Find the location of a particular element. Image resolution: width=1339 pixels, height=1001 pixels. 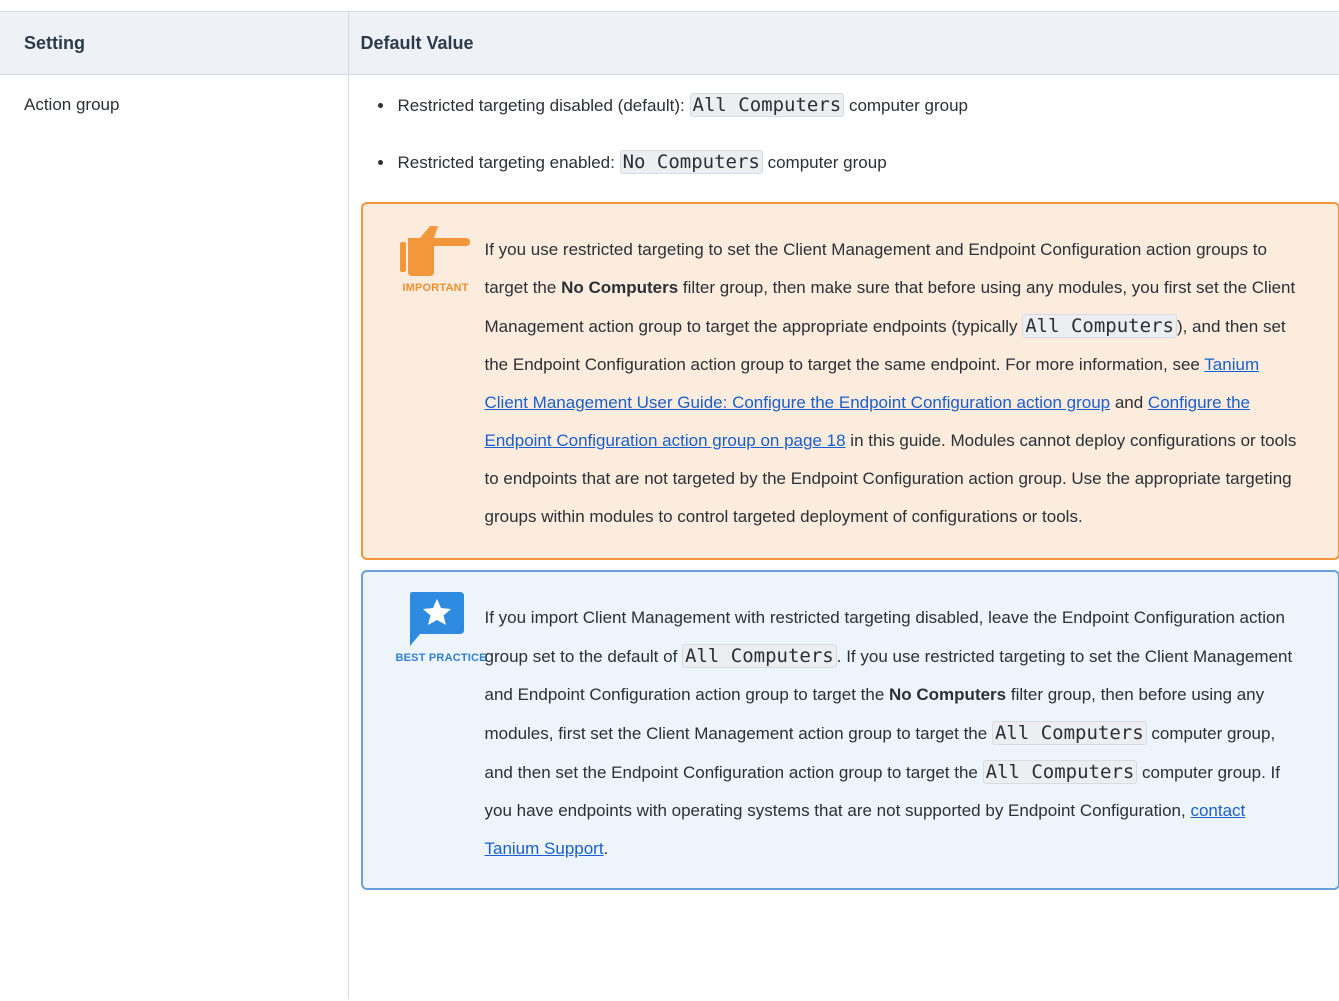

list-item-text: Restricted targeting disabled (default): is located at coordinates (543, 105).